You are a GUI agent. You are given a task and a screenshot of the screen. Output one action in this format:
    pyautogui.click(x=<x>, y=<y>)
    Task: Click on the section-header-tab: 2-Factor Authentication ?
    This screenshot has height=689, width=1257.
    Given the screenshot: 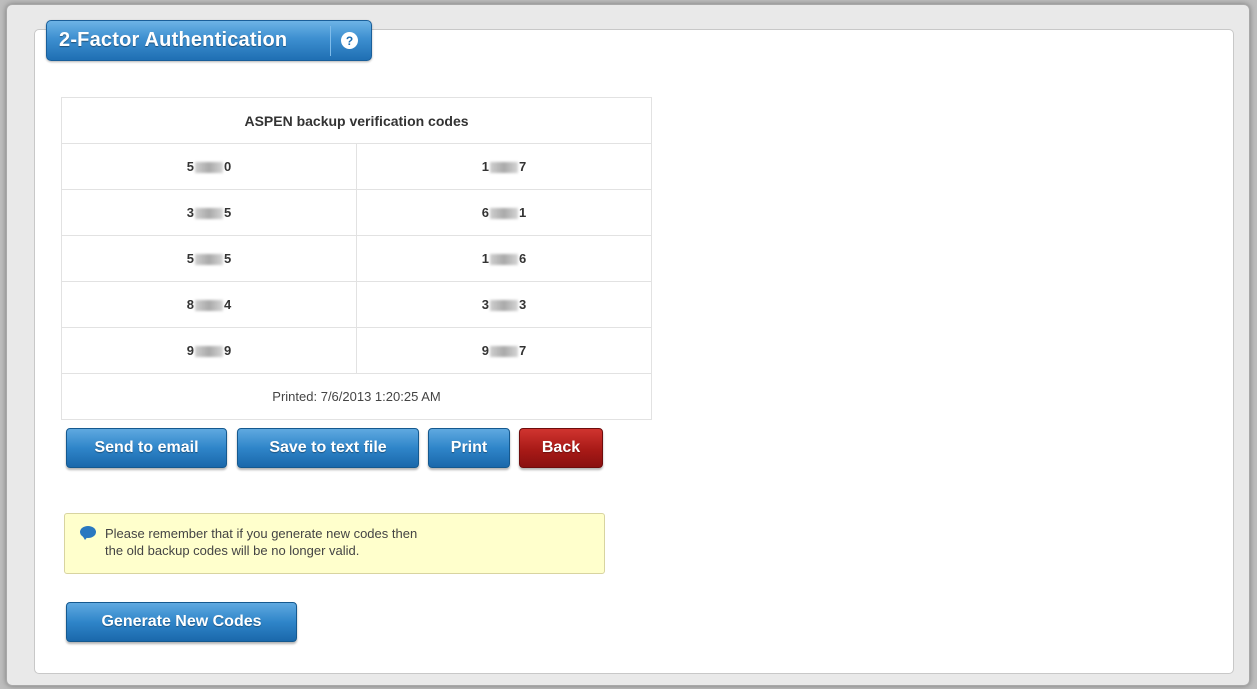 What is the action you would take?
    pyautogui.click(x=209, y=40)
    